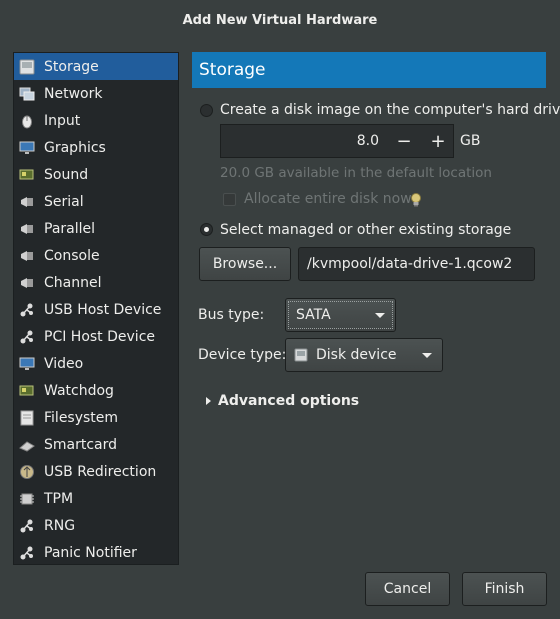  I want to click on window-title: Add New Virtual Hardware, so click(280, 20).